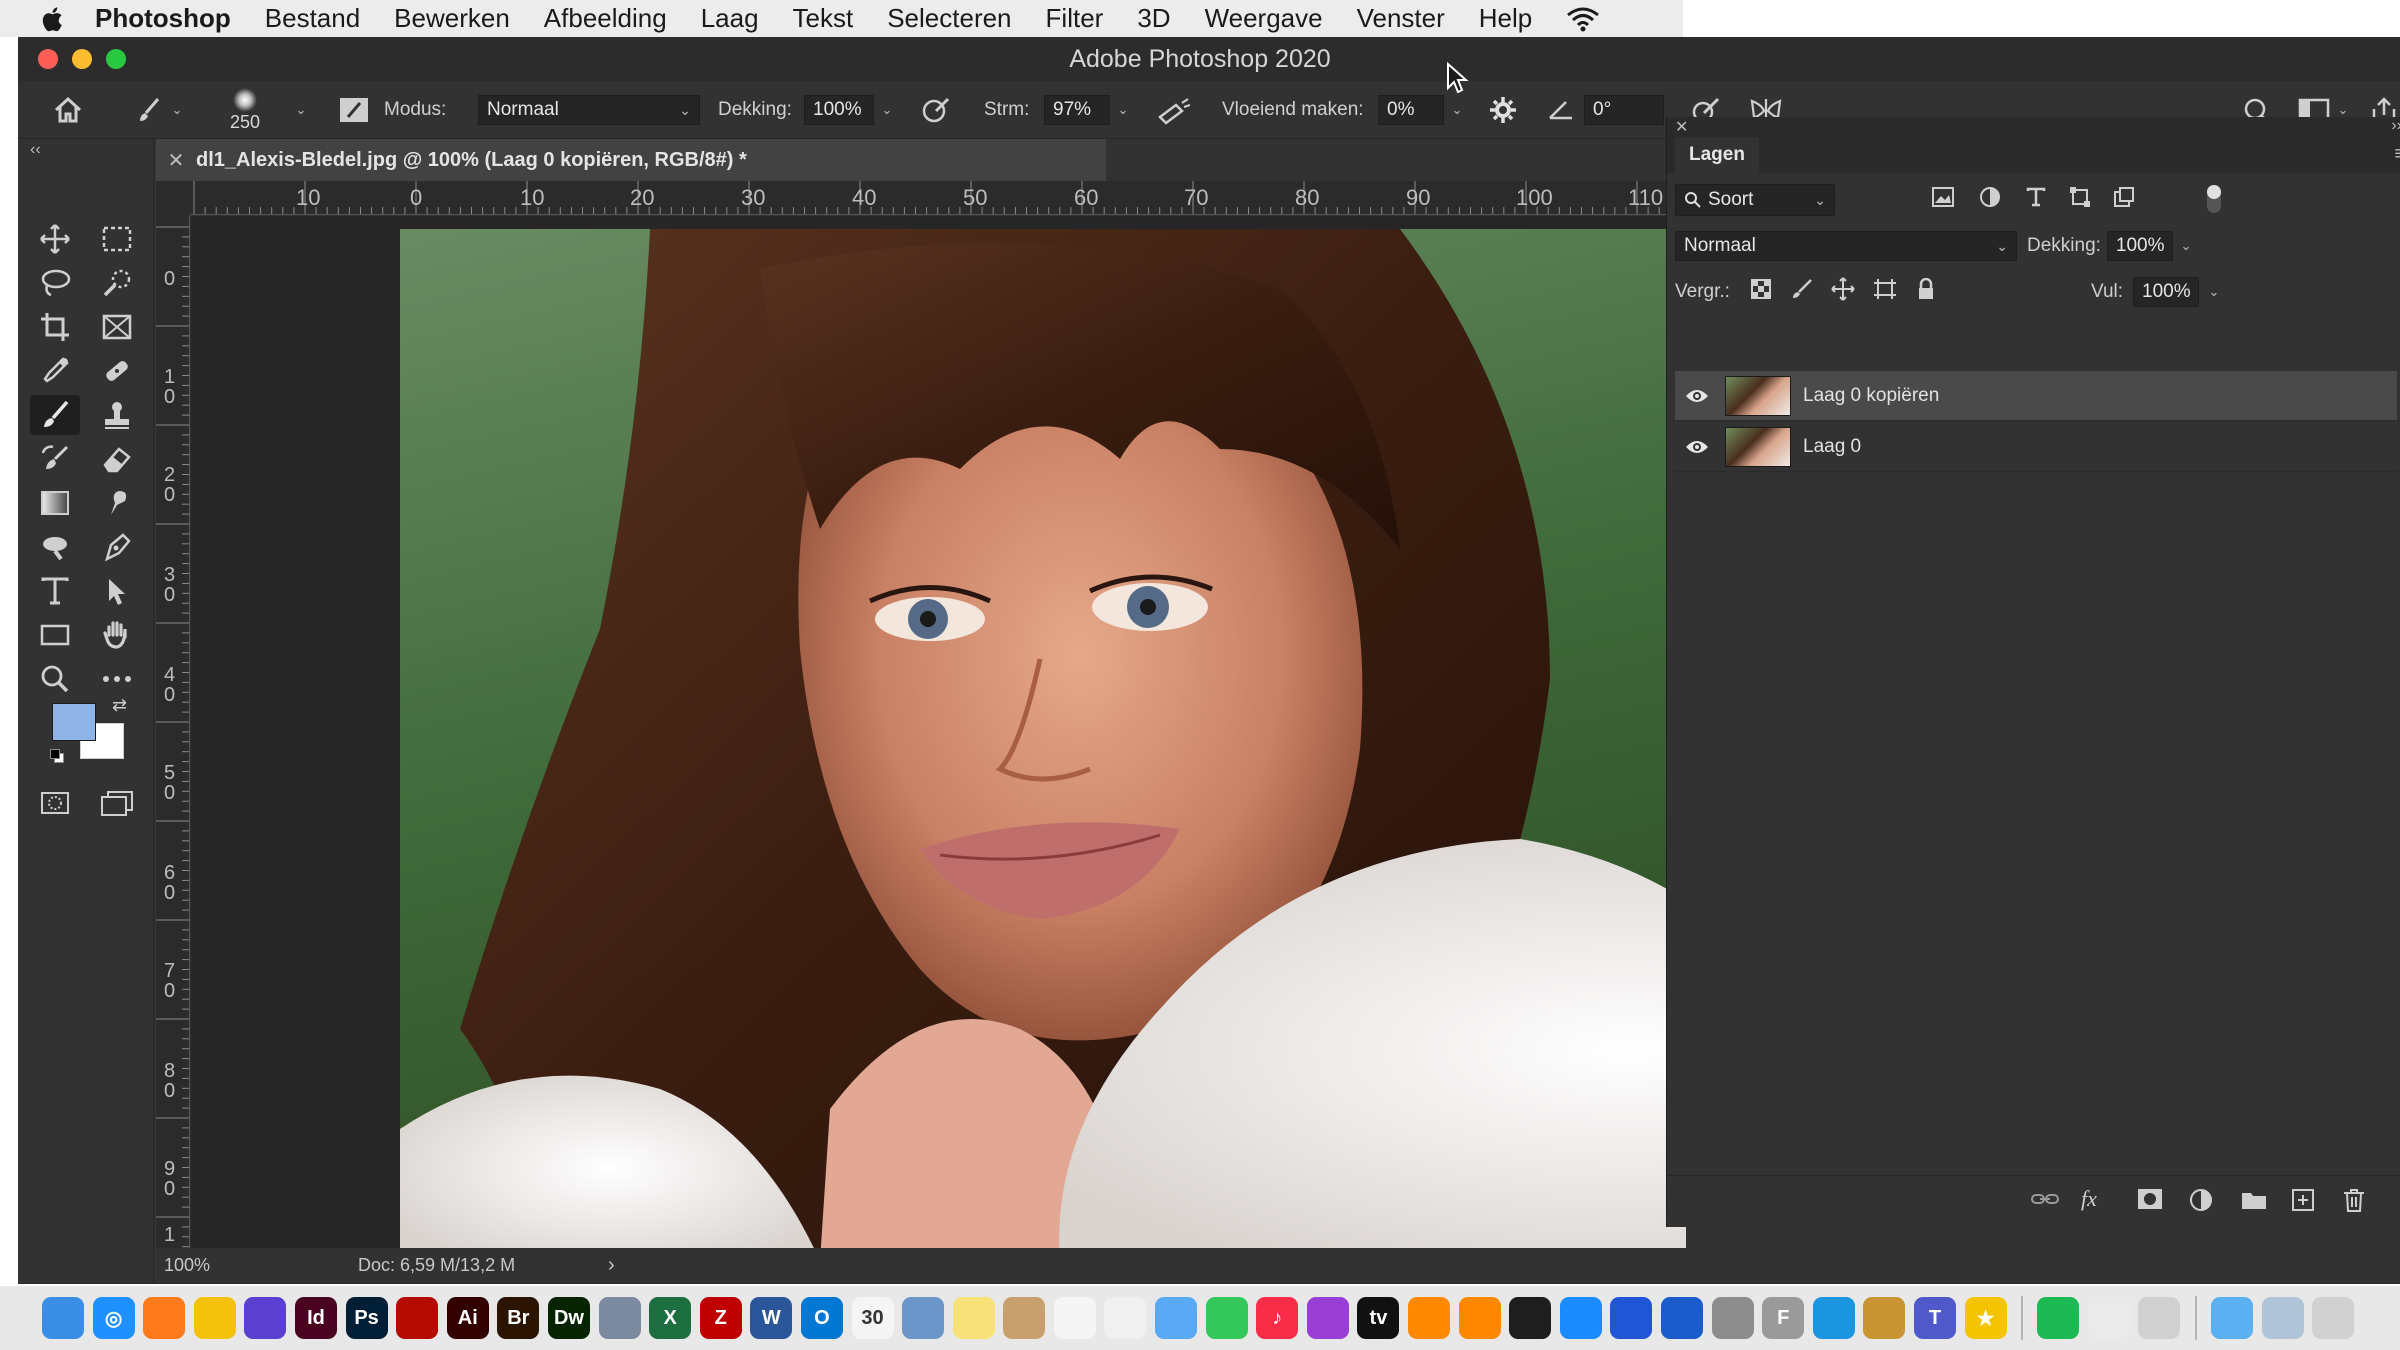  What do you see at coordinates (312, 18) in the screenshot?
I see `menu-bestand: Bestand` at bounding box center [312, 18].